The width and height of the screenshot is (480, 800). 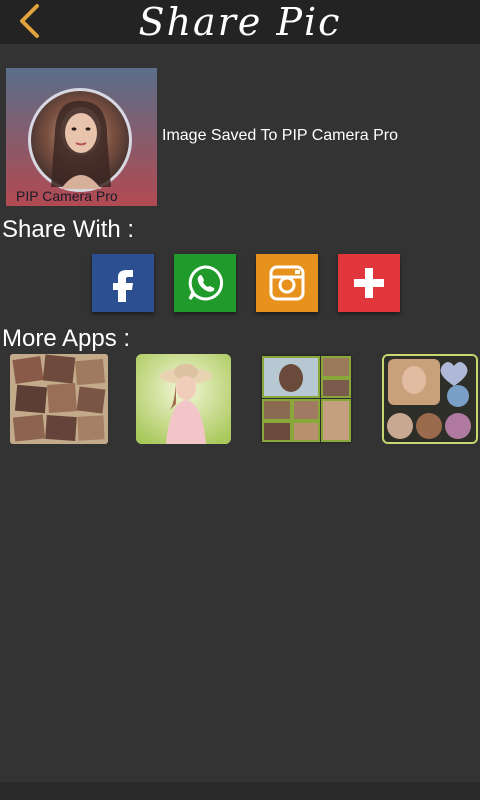 I want to click on page-title: Share Pic, so click(x=240, y=22).